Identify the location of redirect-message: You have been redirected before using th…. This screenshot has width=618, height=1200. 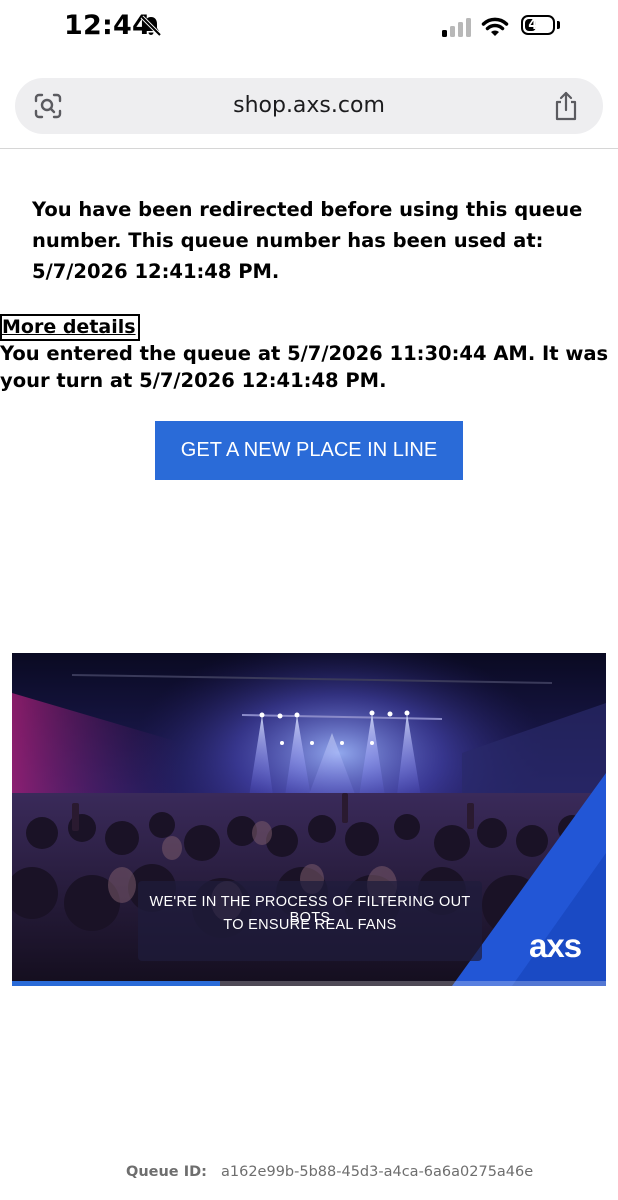
(307, 240).